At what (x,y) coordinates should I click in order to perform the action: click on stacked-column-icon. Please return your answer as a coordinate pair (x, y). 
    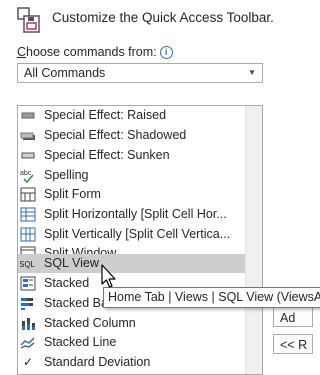
    Looking at the image, I should click on (28, 323).